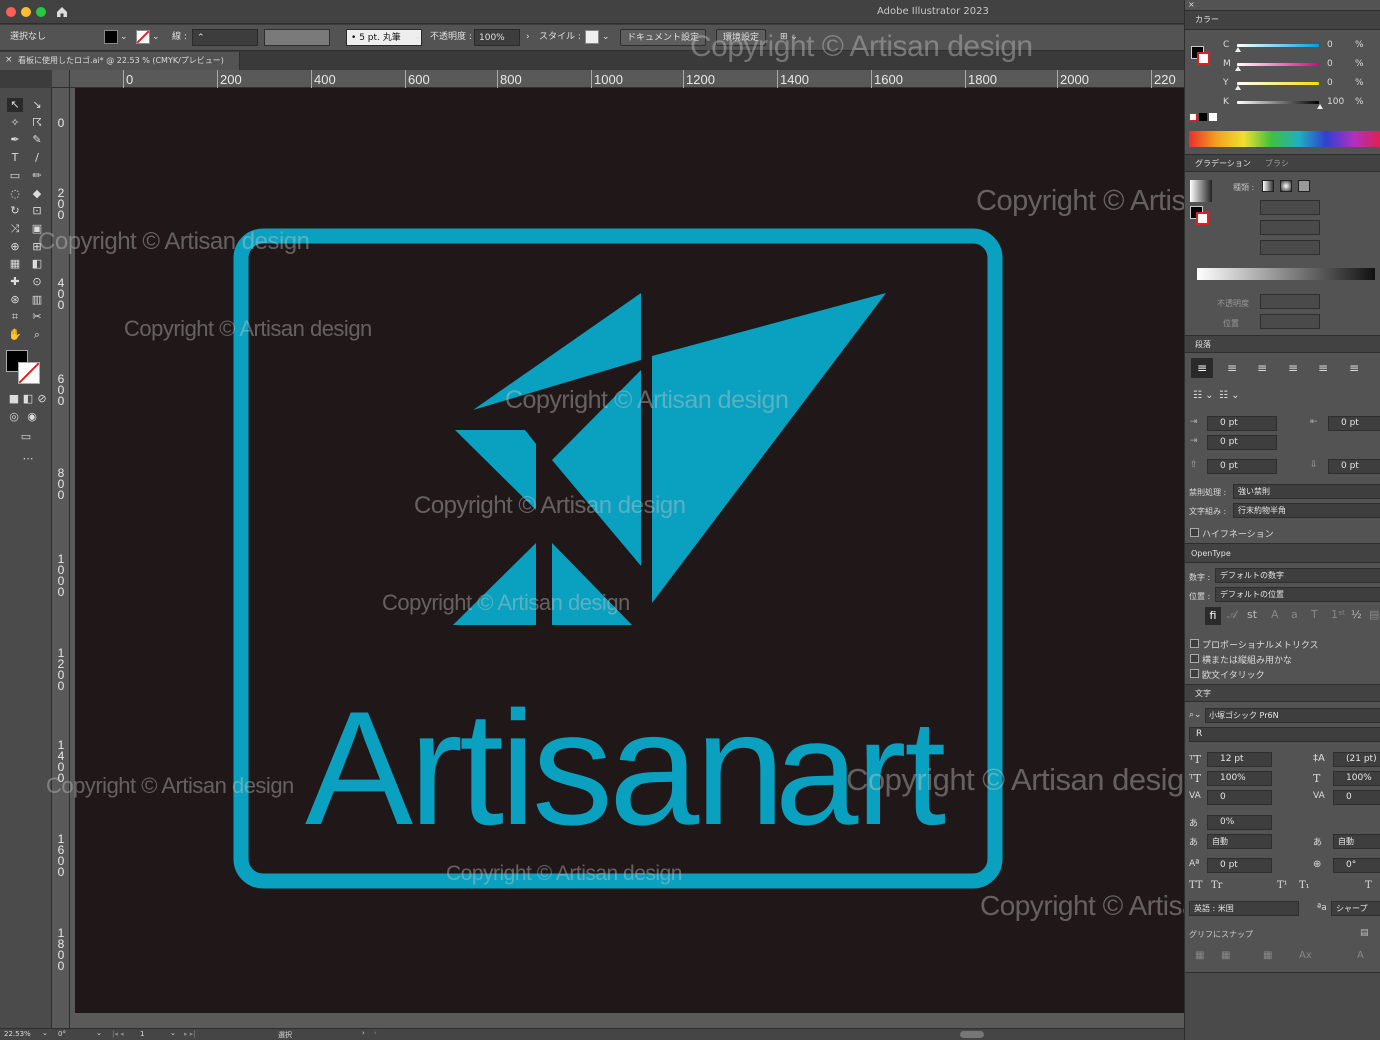 The height and width of the screenshot is (1040, 1380). I want to click on ligature-button: ﬁ, so click(1213, 616).